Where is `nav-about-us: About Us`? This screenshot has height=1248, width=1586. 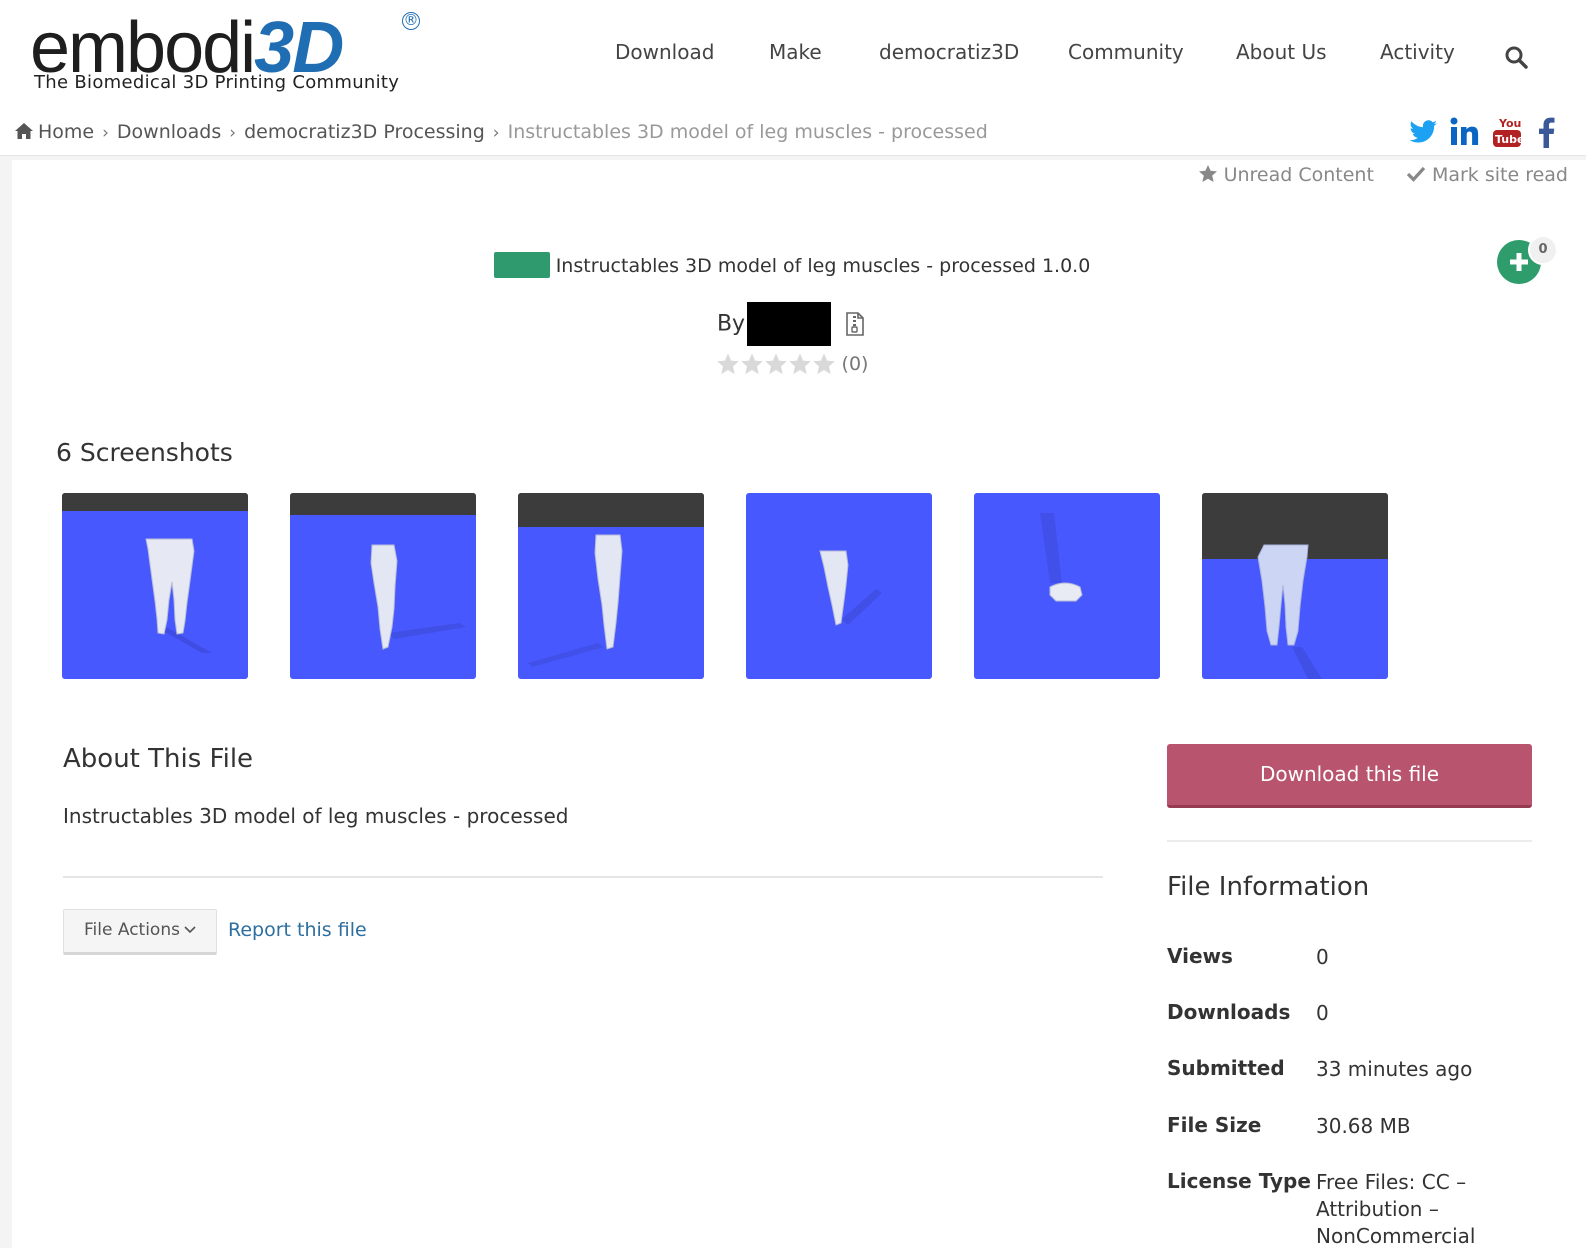 nav-about-us: About Us is located at coordinates (1281, 52).